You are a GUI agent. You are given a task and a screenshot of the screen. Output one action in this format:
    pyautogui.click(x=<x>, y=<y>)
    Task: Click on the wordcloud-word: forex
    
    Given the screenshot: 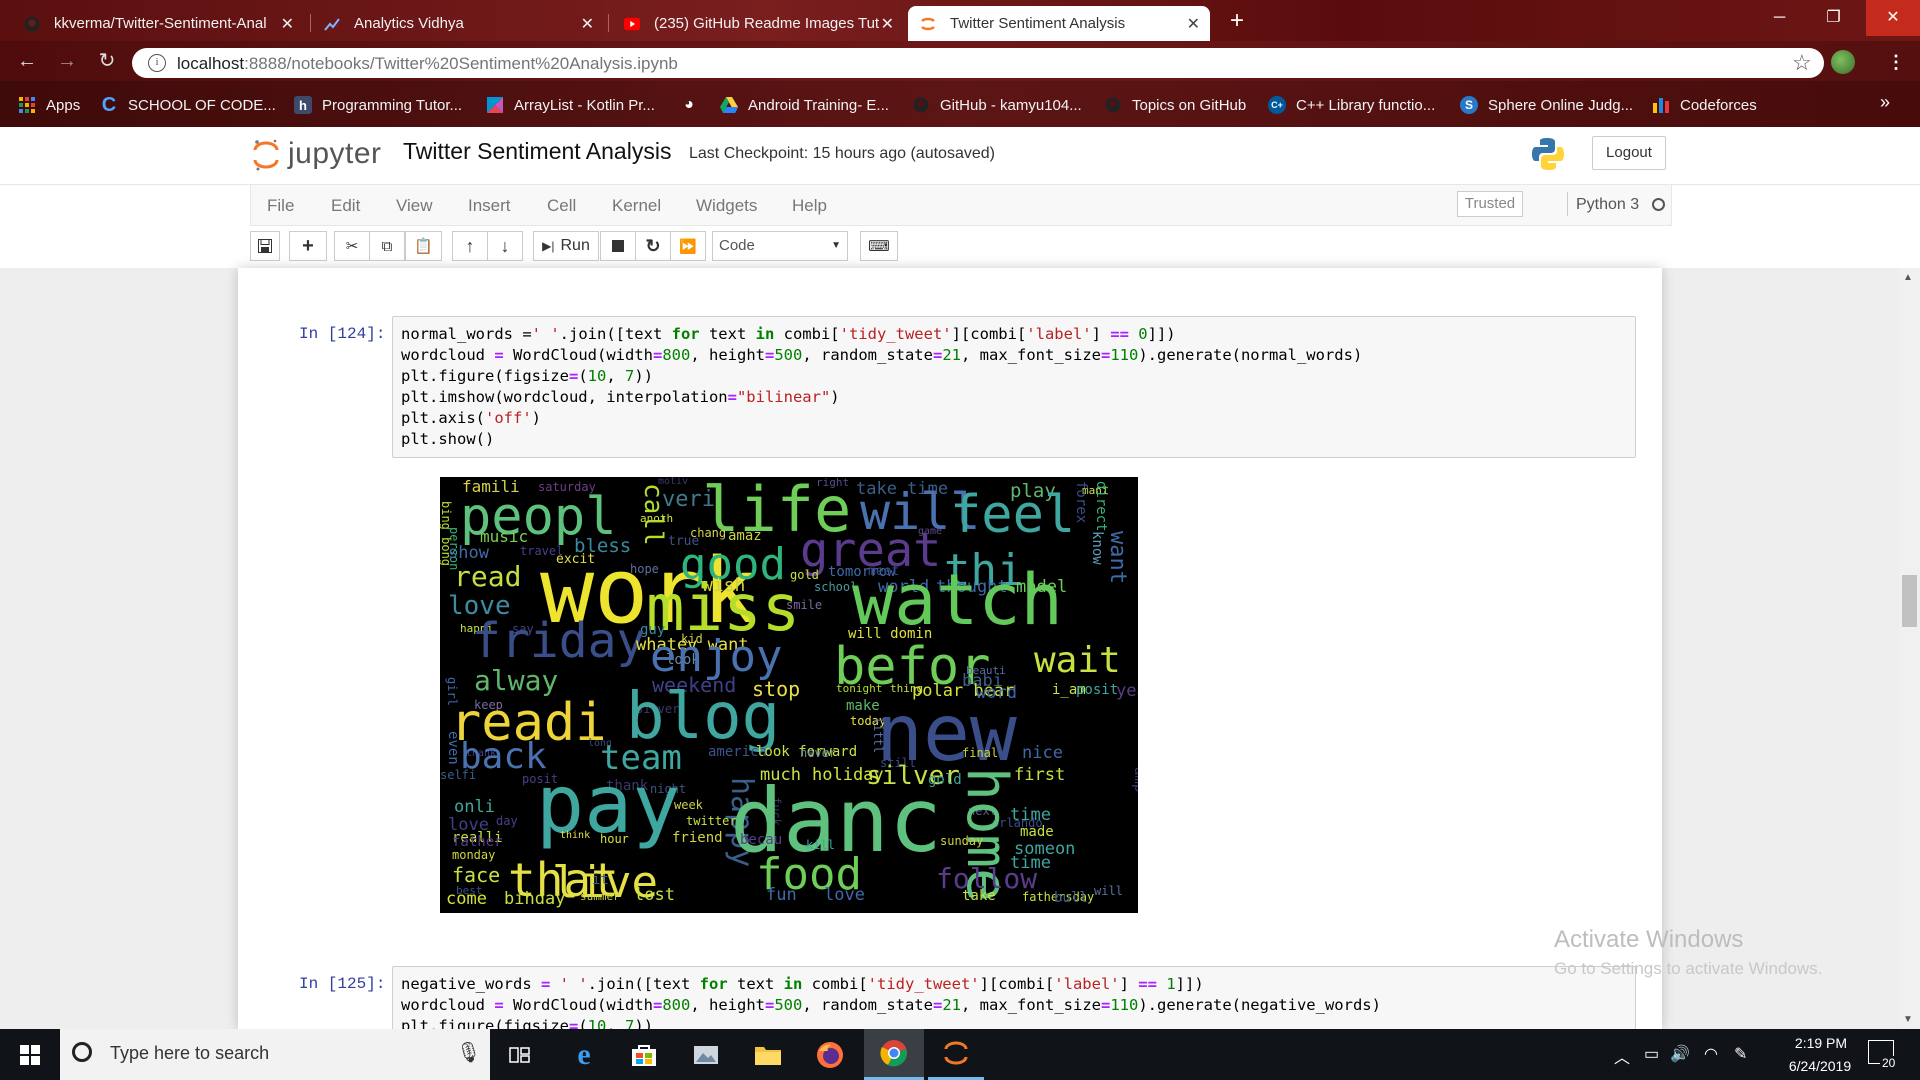 What is the action you would take?
    pyautogui.click(x=1081, y=502)
    